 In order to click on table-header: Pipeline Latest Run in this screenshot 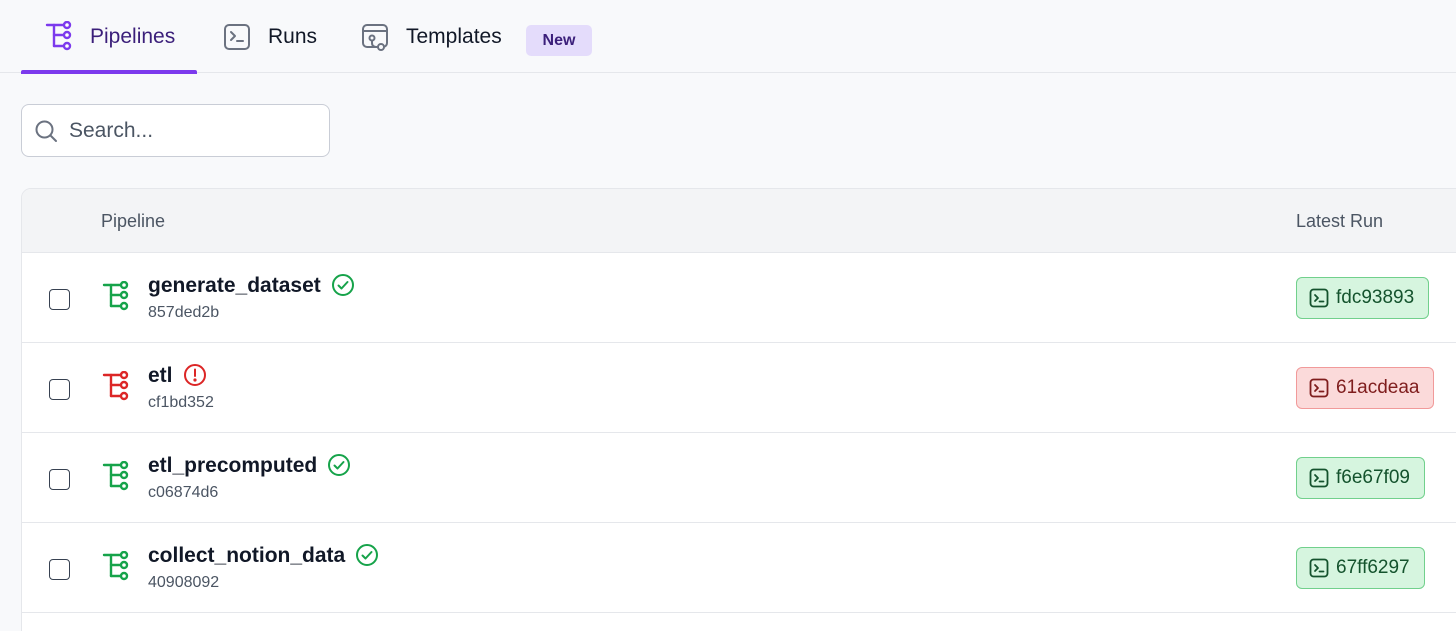, I will do `click(739, 221)`.